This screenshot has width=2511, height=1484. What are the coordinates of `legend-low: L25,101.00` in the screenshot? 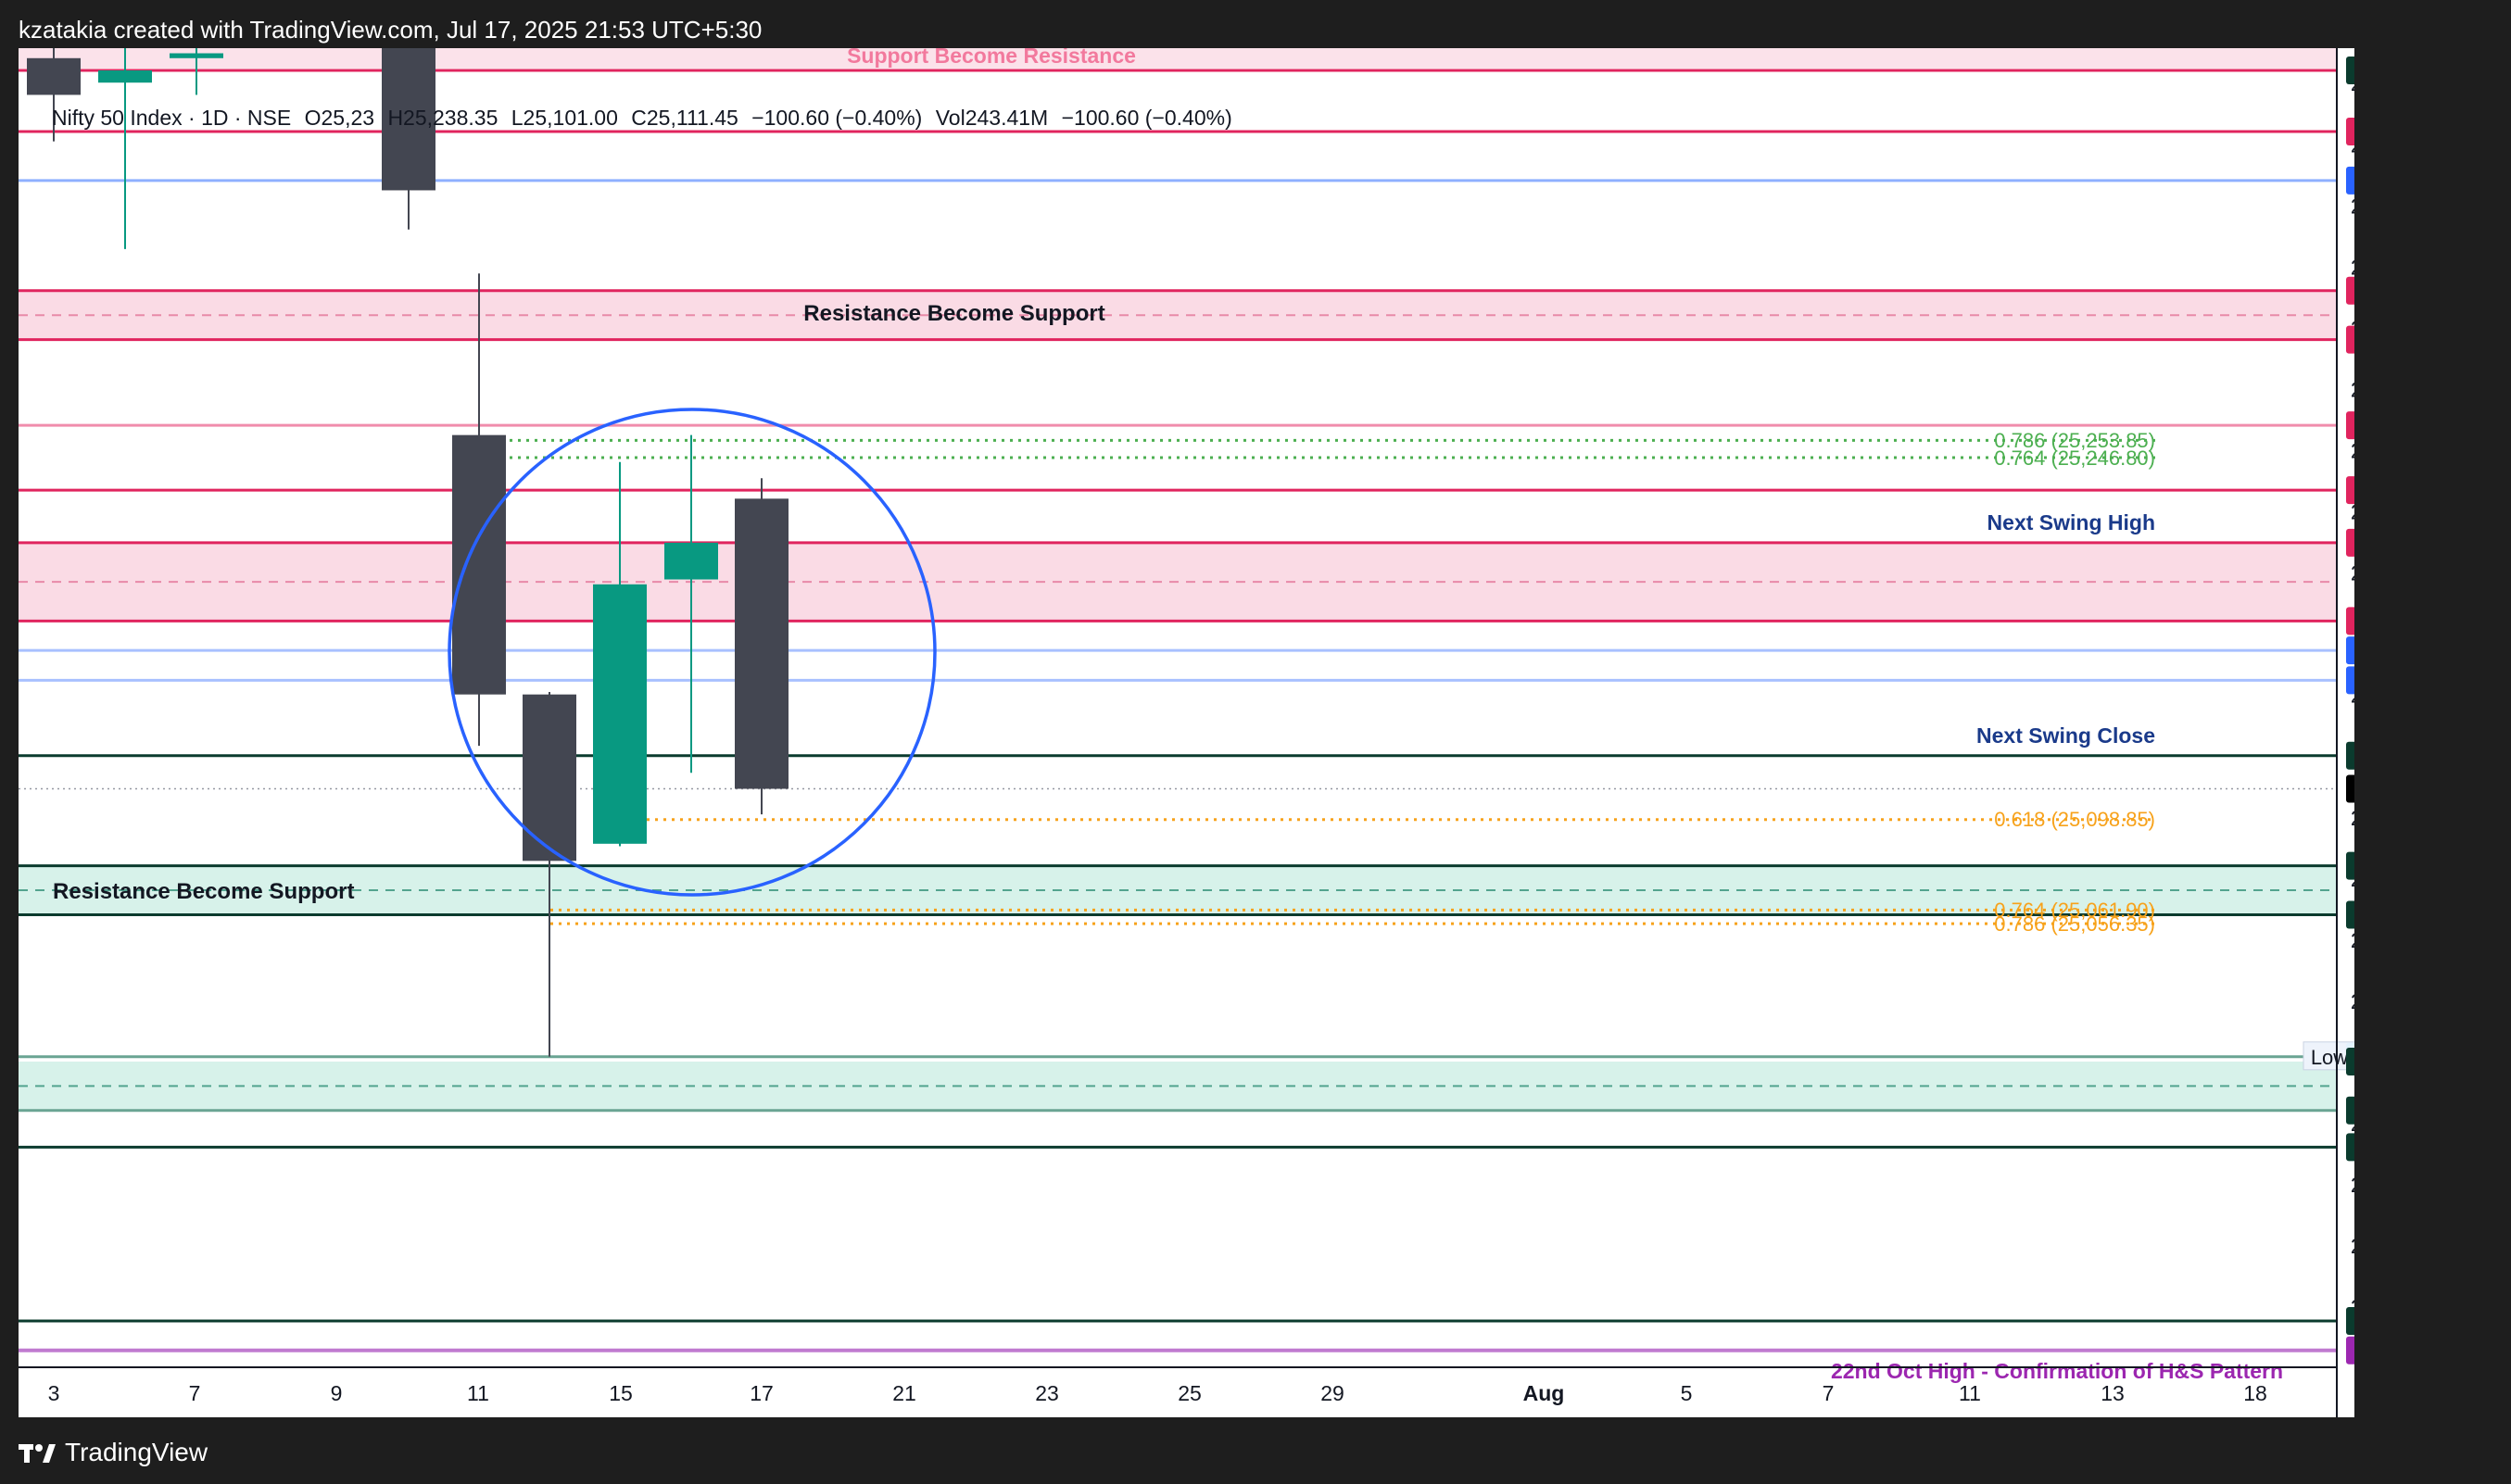 It's located at (565, 118).